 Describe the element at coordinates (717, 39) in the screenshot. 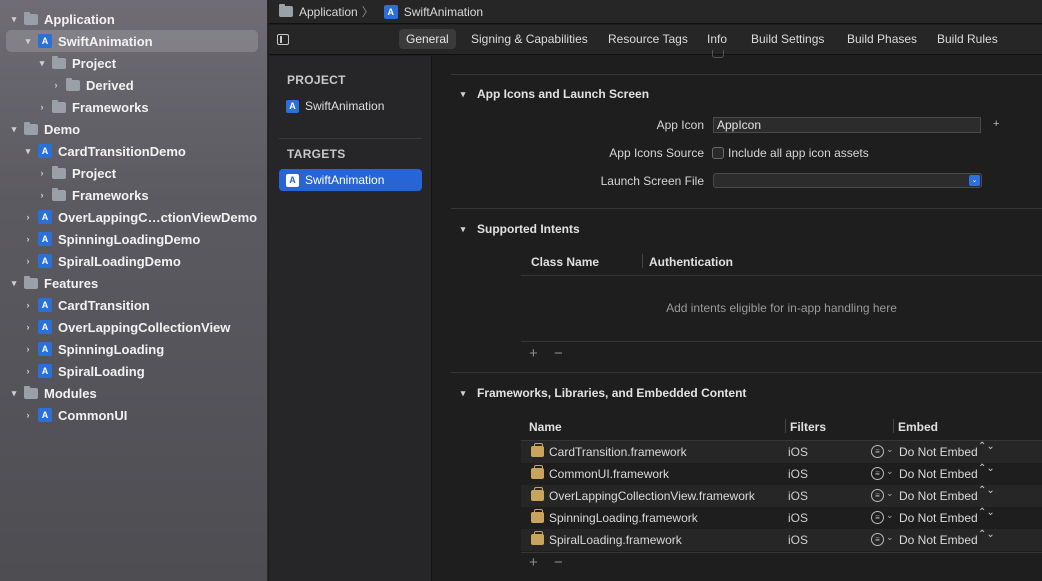

I see `tab-info: Info` at that location.